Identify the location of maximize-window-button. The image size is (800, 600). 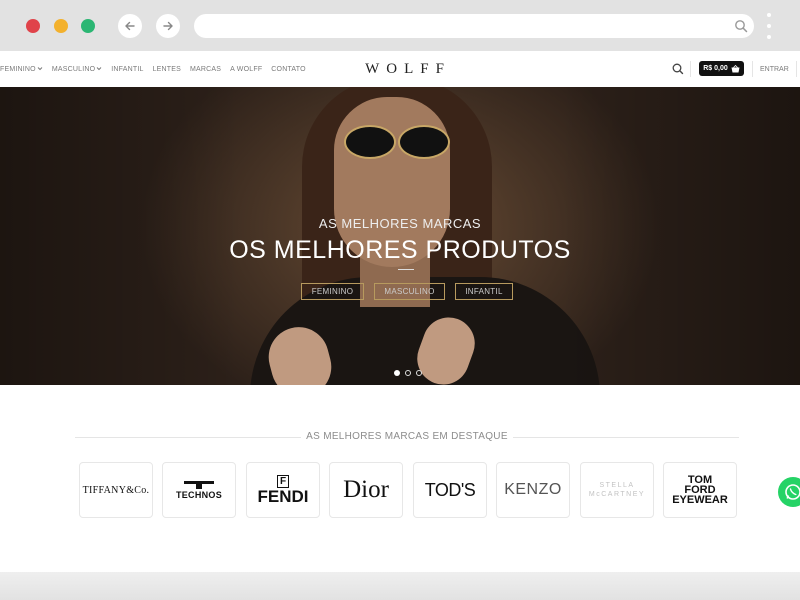
(88, 26).